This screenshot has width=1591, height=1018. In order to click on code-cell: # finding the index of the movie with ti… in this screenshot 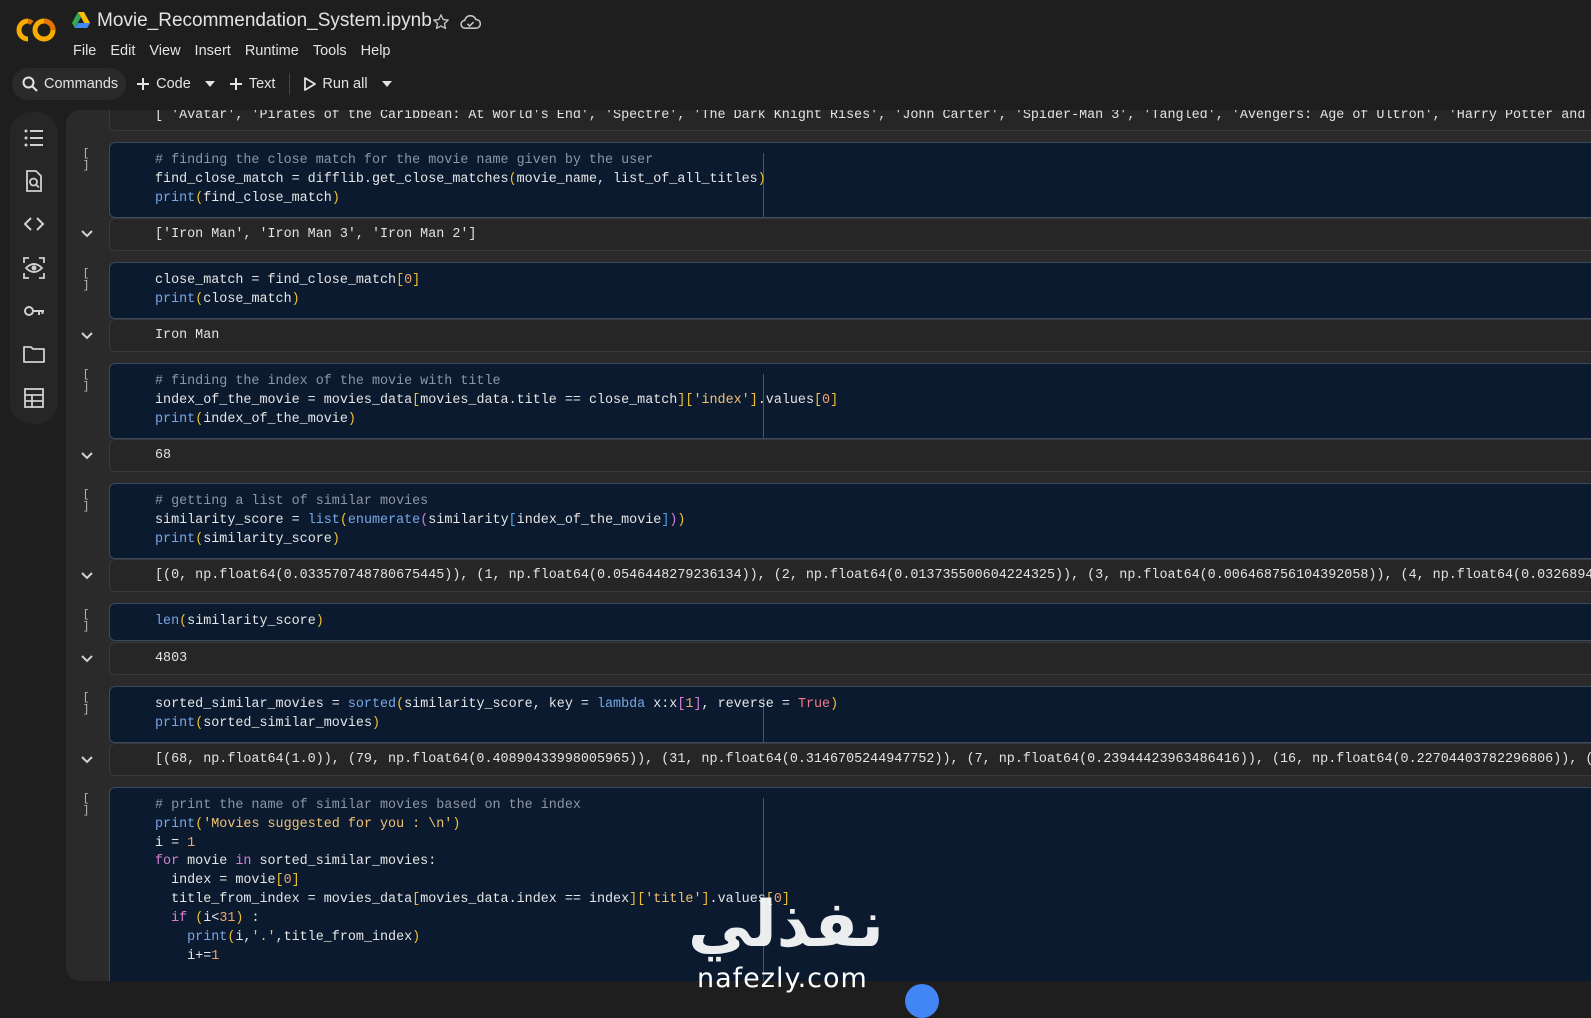, I will do `click(850, 401)`.